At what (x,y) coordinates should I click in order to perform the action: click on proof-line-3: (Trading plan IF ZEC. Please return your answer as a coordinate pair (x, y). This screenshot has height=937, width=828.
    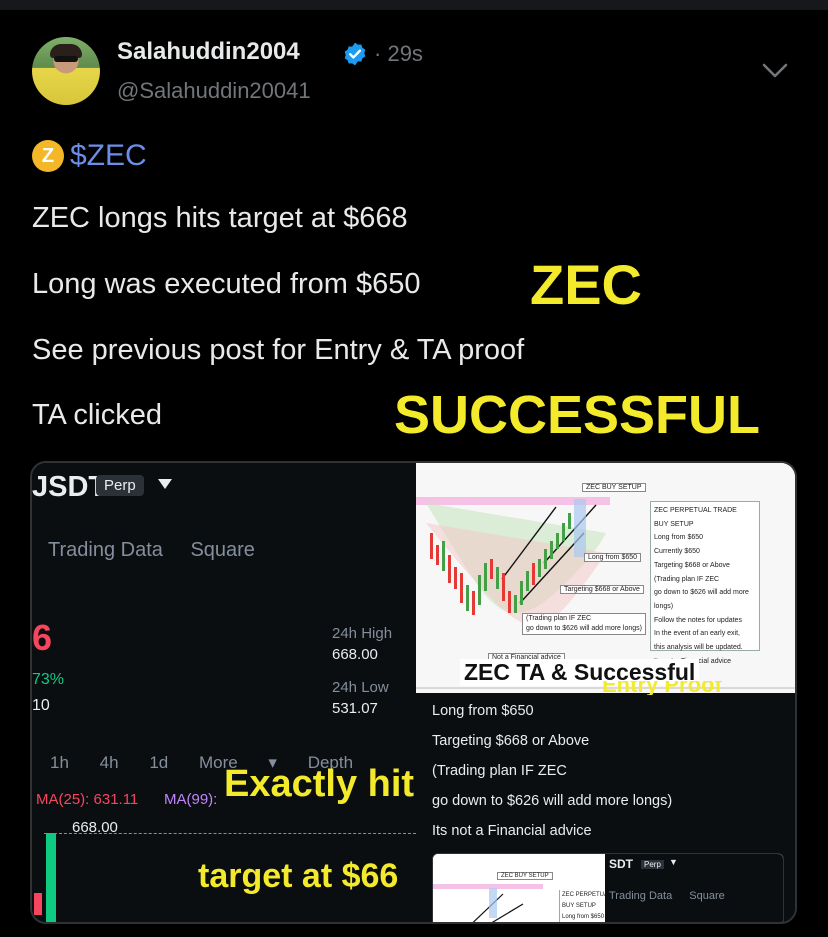
    Looking at the image, I should click on (499, 771).